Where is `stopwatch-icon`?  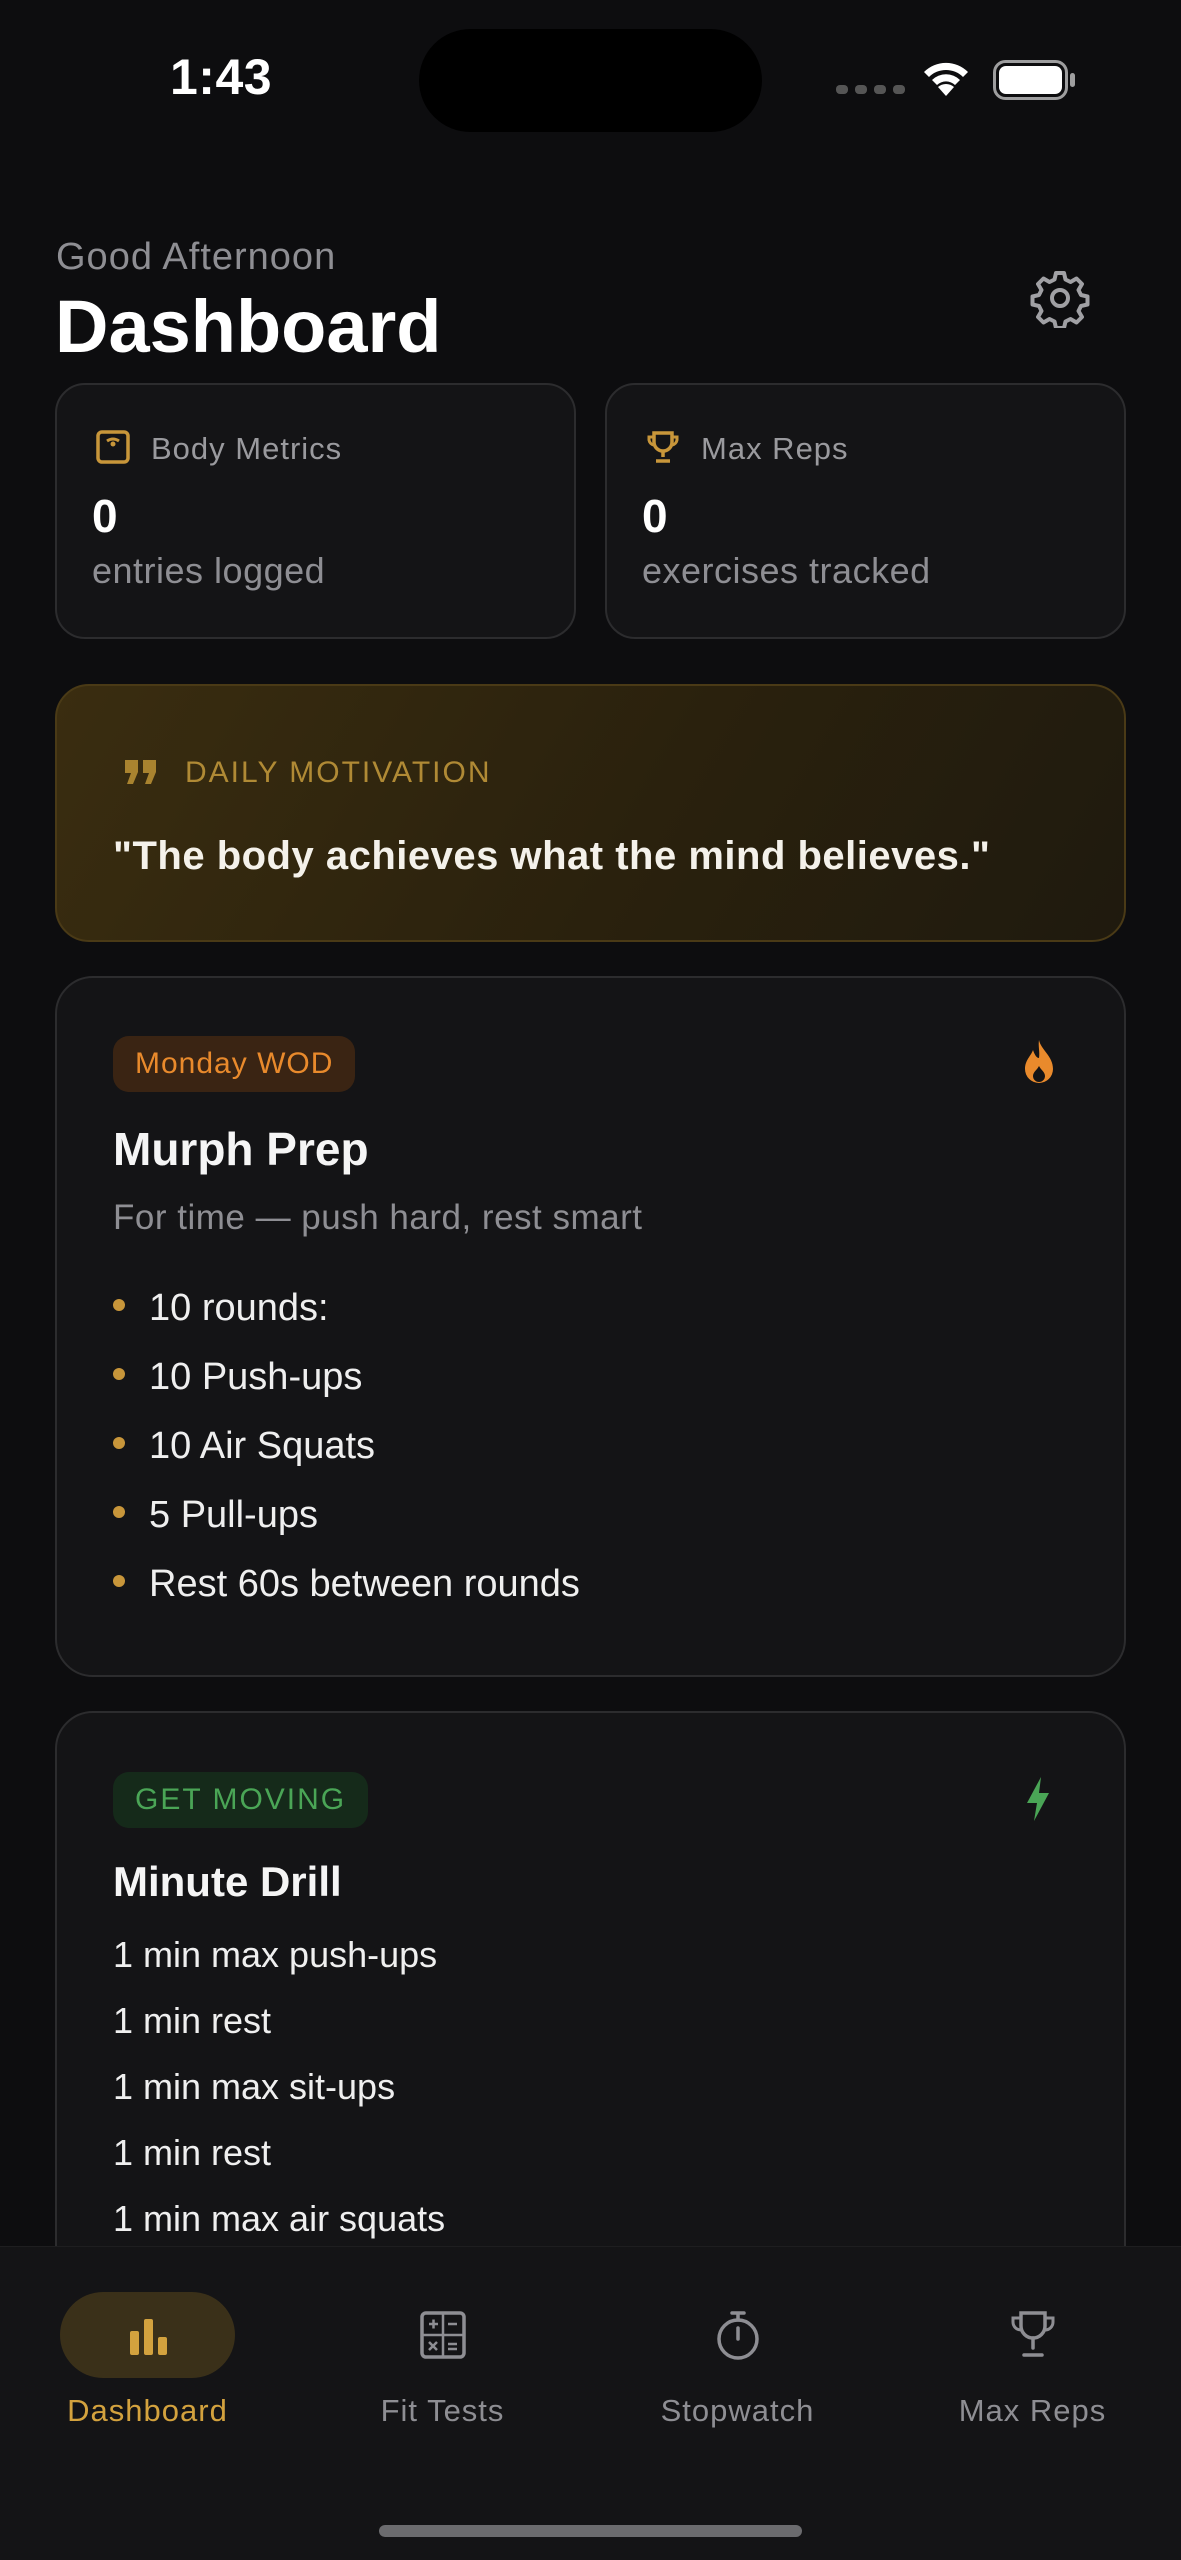 stopwatch-icon is located at coordinates (738, 2335).